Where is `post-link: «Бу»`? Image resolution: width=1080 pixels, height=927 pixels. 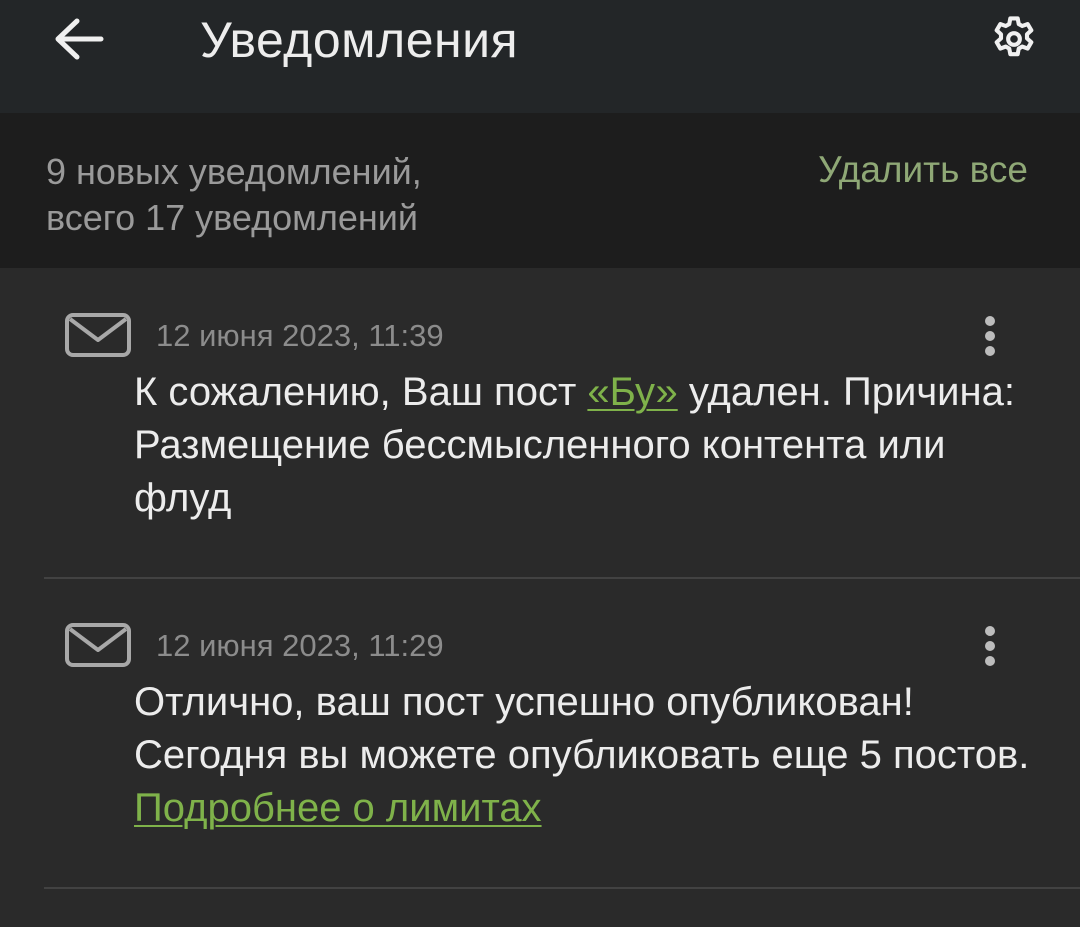 post-link: «Бу» is located at coordinates (632, 392).